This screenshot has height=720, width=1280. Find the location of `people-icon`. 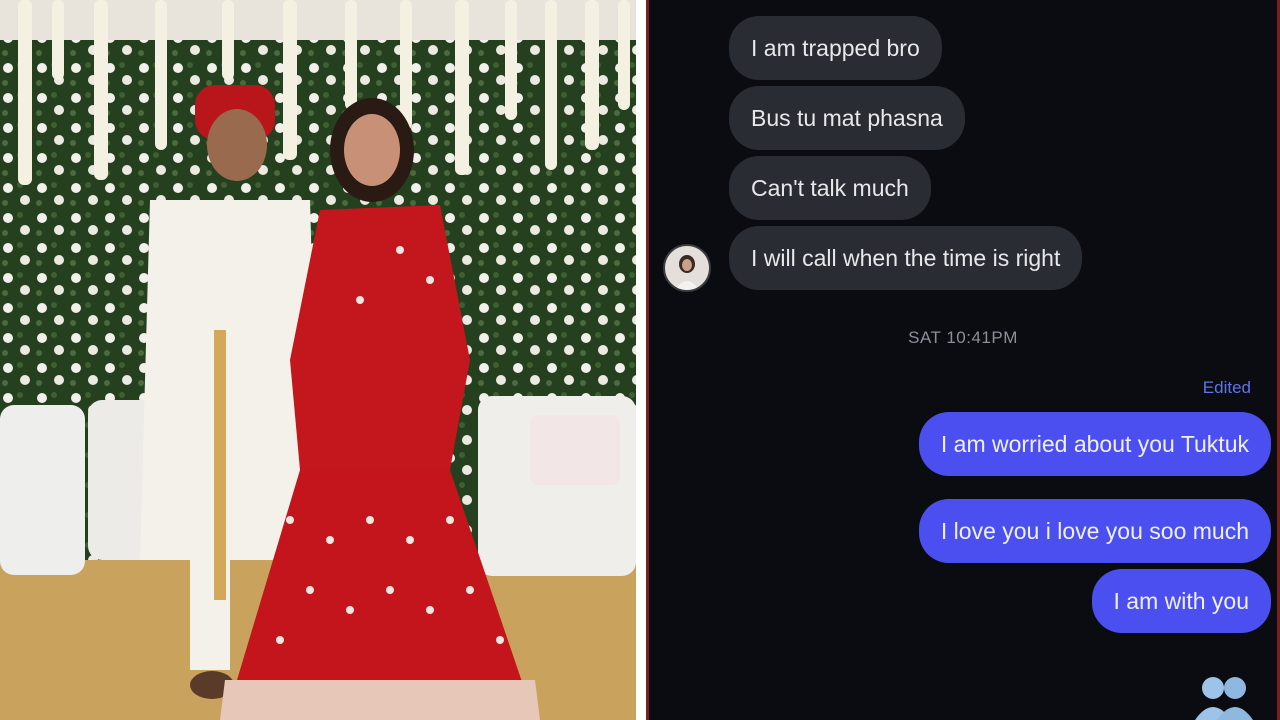

people-icon is located at coordinates (1224, 696).